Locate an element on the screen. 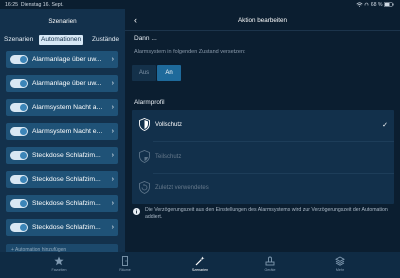 This screenshot has height=278, width=400. battery-percent: 68 % is located at coordinates (376, 5).